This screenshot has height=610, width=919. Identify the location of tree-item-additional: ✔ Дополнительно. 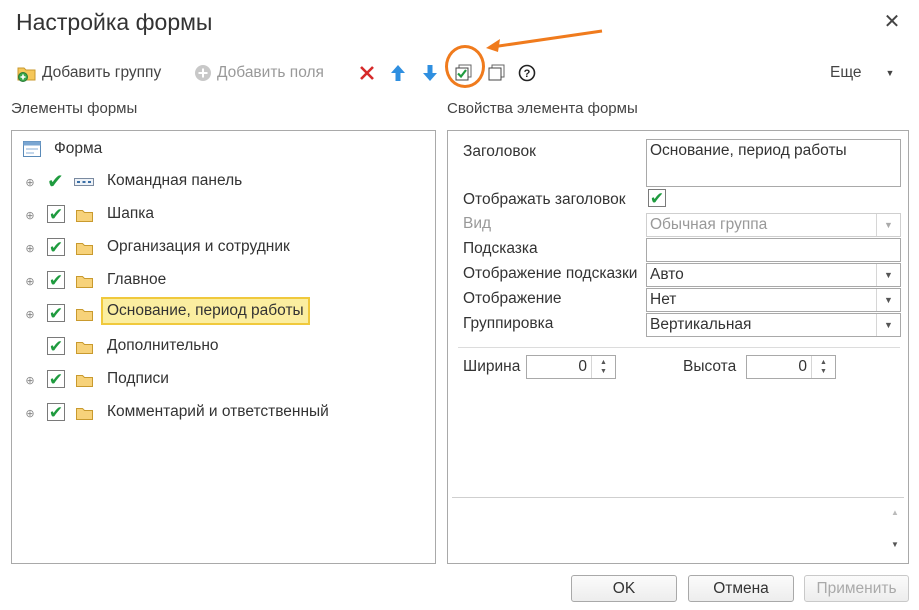
(223, 347).